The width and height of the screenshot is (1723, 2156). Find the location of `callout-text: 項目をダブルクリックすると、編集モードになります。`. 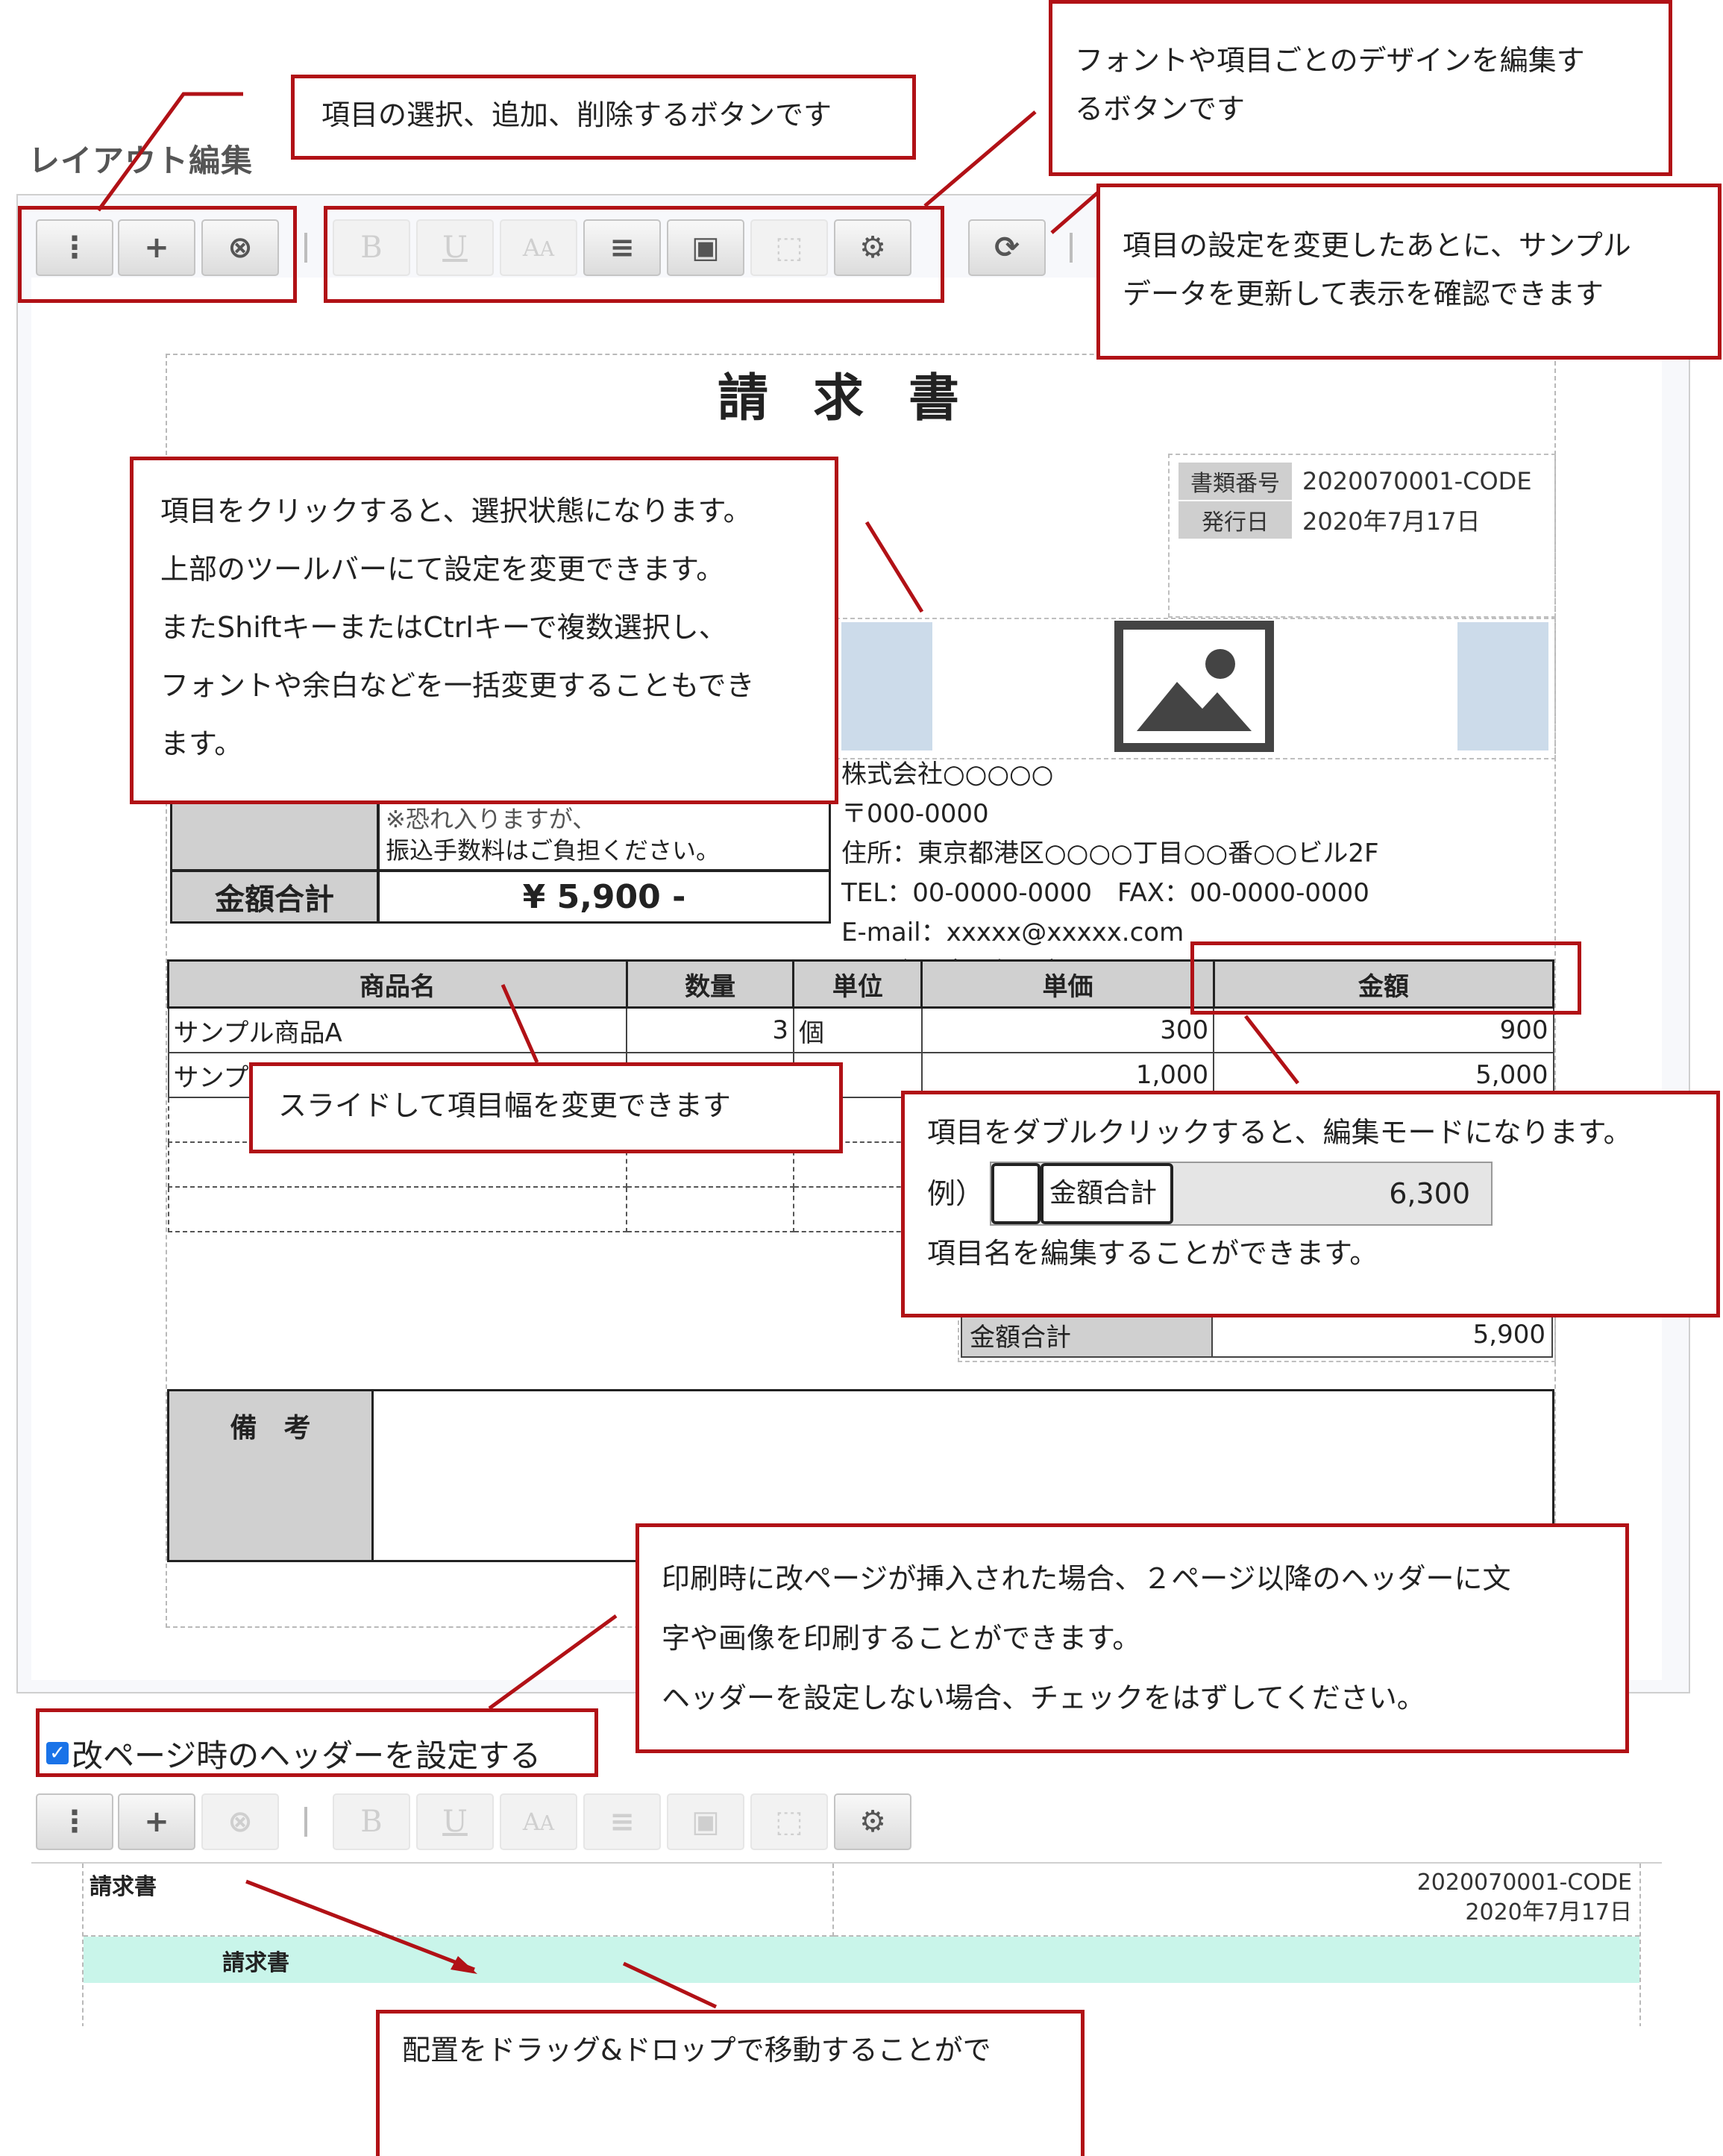

callout-text: 項目をダブルクリックすると、編集モードになります。 is located at coordinates (1280, 1132).